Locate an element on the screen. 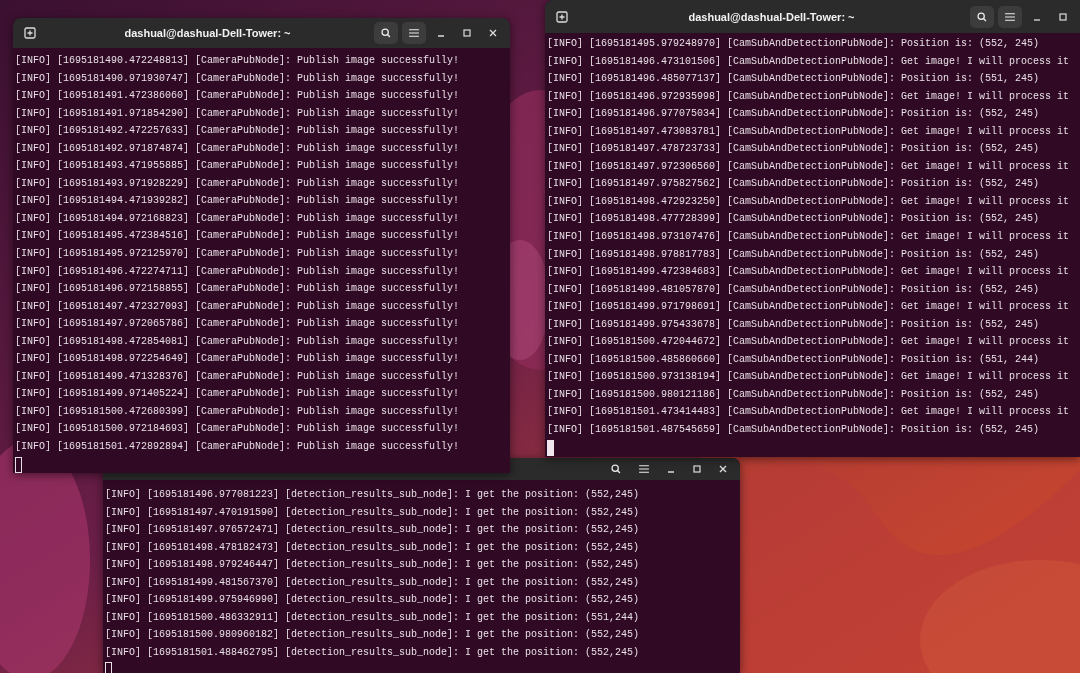 The width and height of the screenshot is (1080, 673). log-line: [INFO] [1695181501.472892894] [CameraPubNode]: Publish image successfully! is located at coordinates (238, 447).